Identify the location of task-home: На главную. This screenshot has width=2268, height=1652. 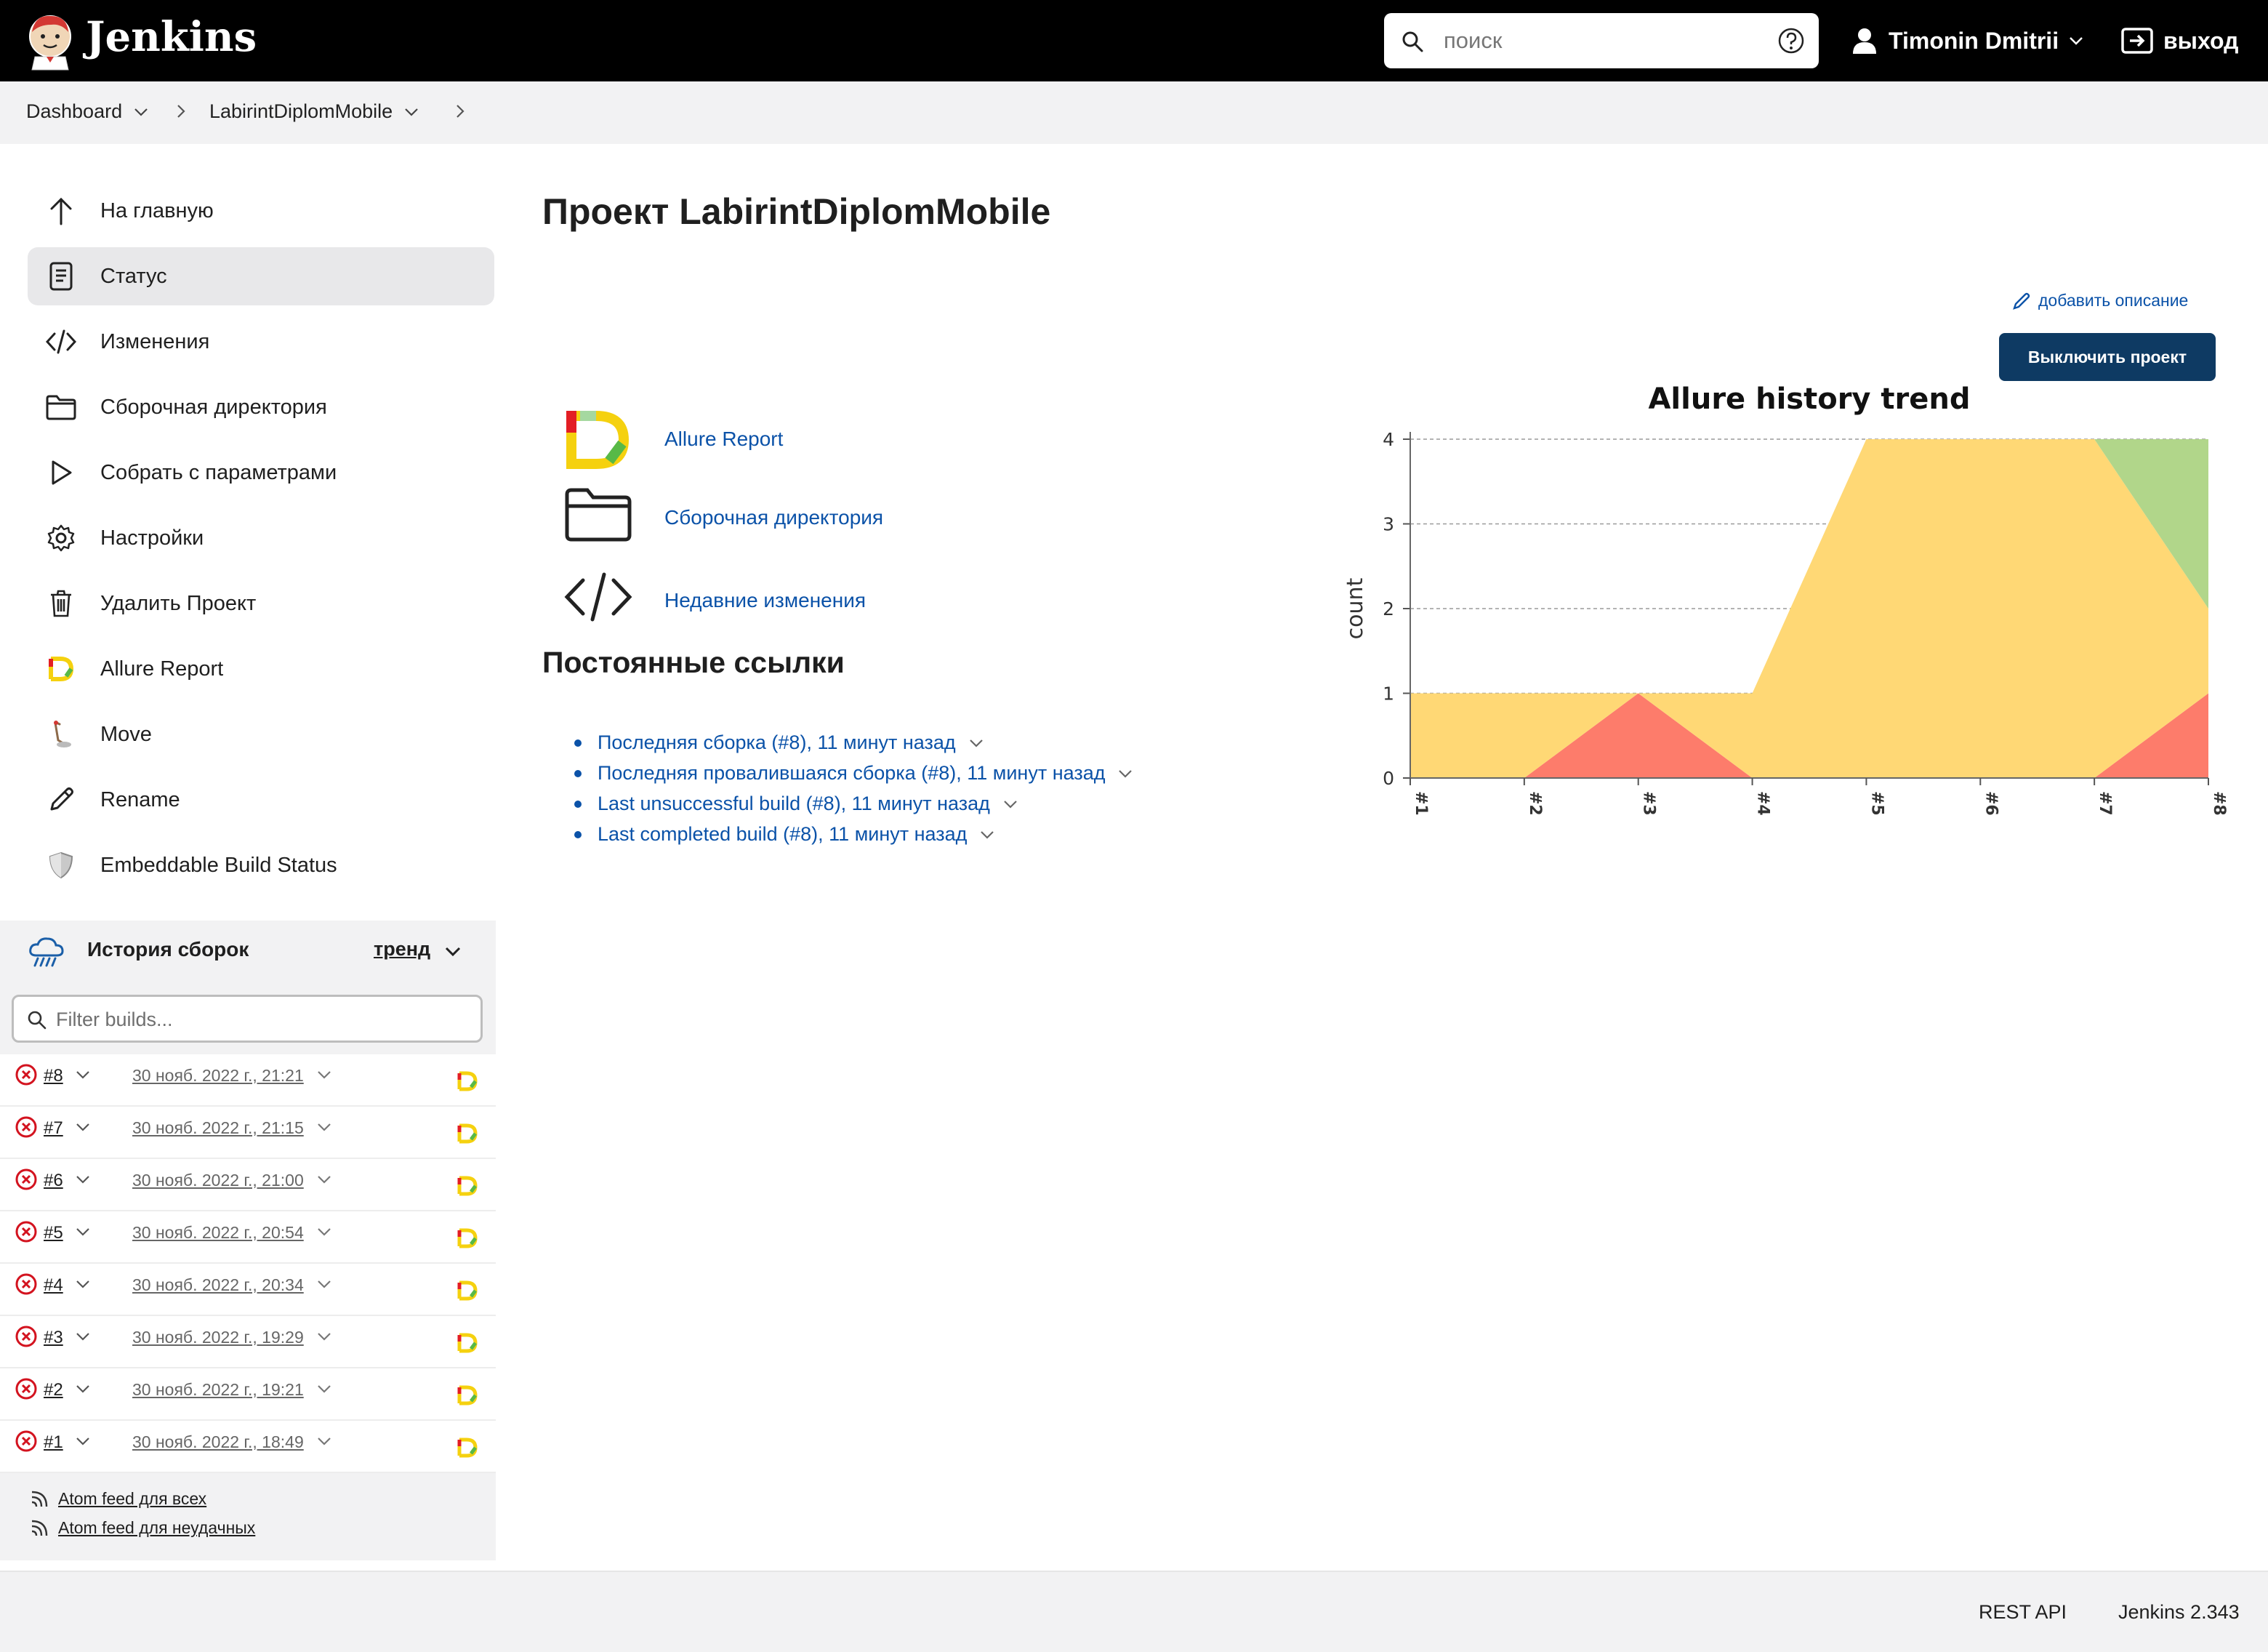
(261, 211).